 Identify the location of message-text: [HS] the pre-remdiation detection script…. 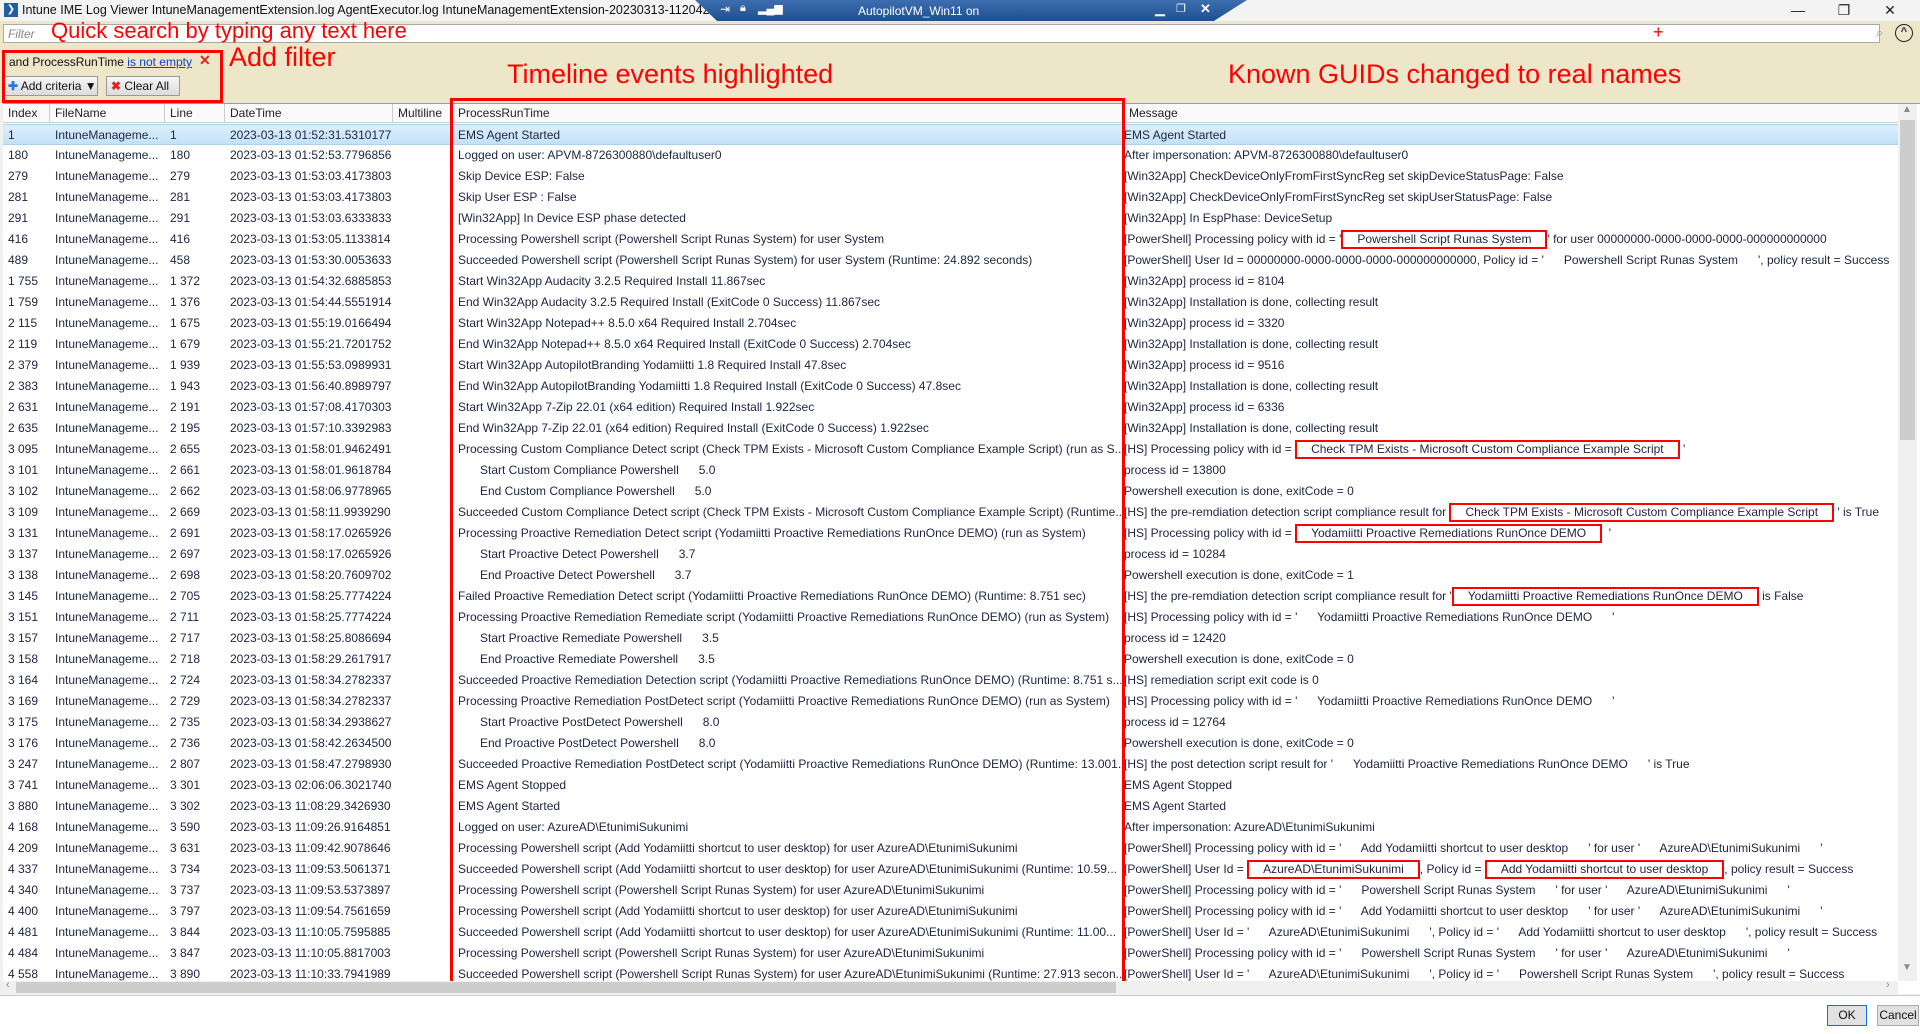
(1287, 512).